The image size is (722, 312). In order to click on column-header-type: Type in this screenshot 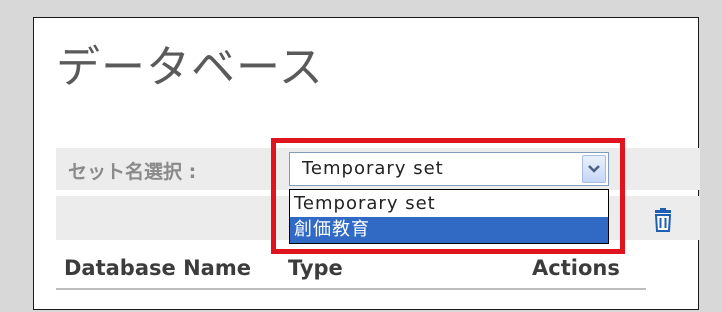, I will do `click(315, 268)`.